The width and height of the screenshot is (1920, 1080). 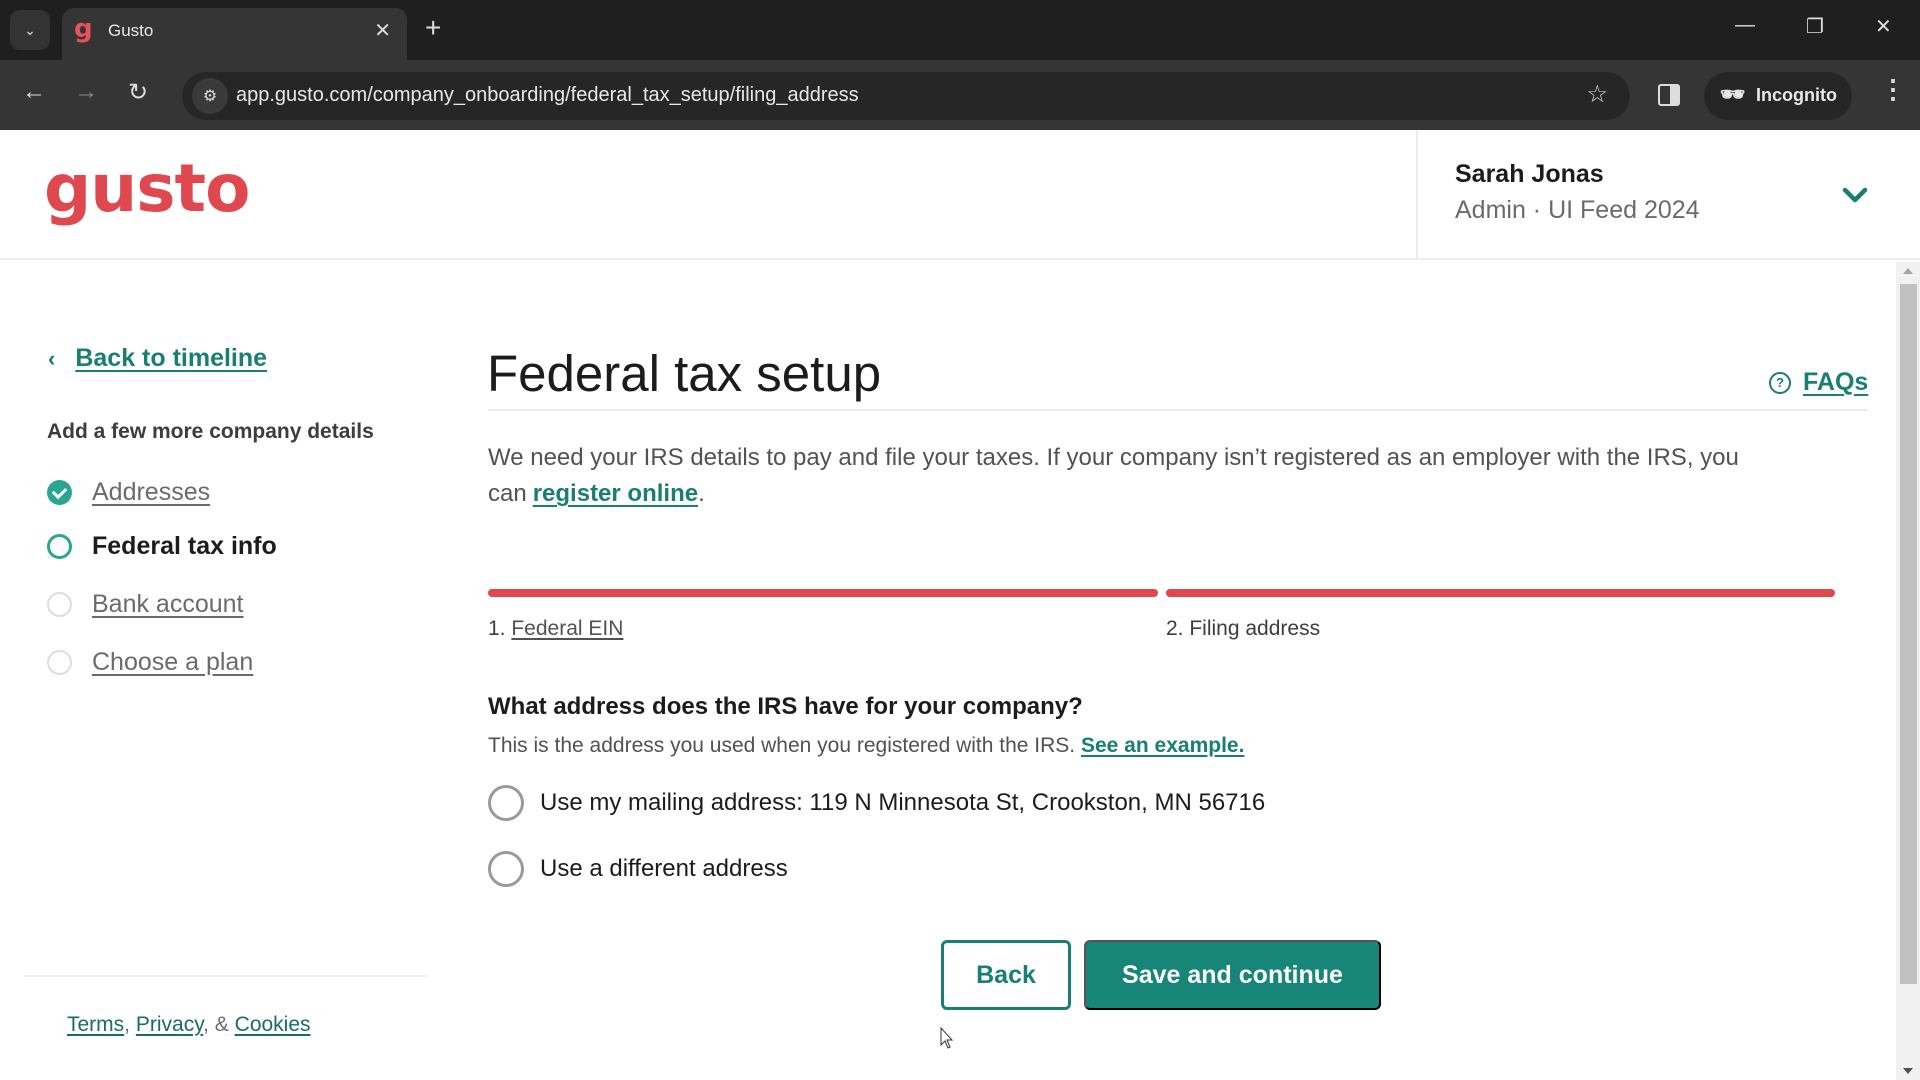 I want to click on close-window-icon: ✕, so click(x=1883, y=26).